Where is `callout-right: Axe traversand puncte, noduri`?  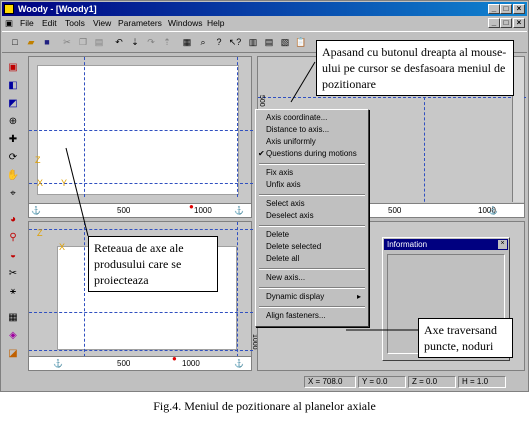
callout-right: Axe traversand puncte, noduri is located at coordinates (465, 338).